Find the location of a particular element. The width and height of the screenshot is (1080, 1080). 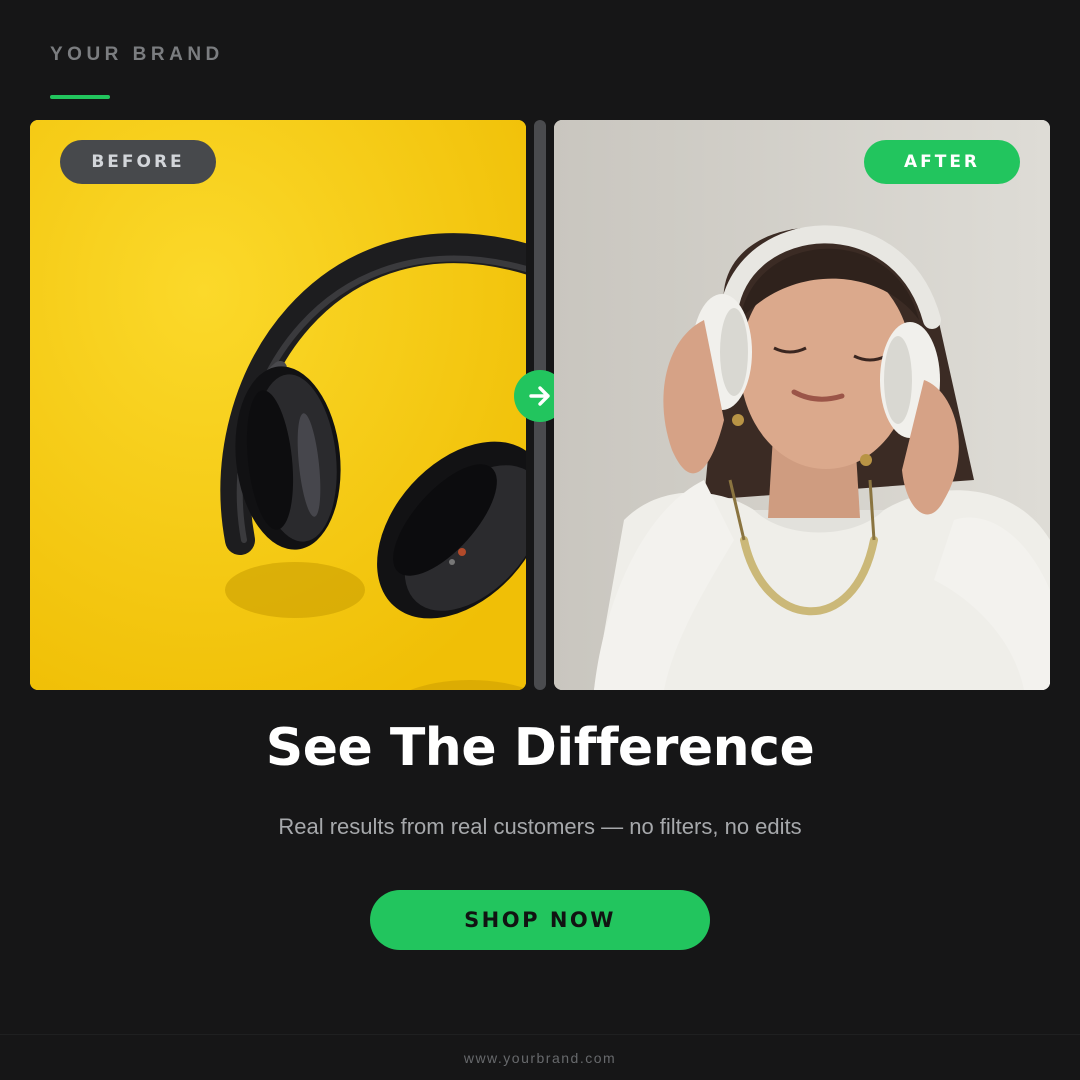

before-label: BEFORE is located at coordinates (138, 162).